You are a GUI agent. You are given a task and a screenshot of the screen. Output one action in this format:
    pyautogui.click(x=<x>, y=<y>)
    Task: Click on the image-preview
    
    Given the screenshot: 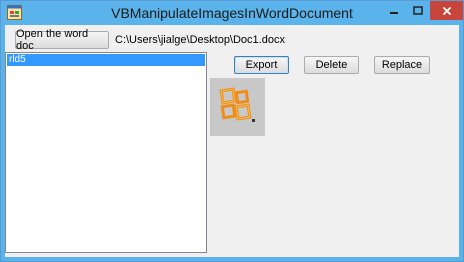 What is the action you would take?
    pyautogui.click(x=237, y=107)
    